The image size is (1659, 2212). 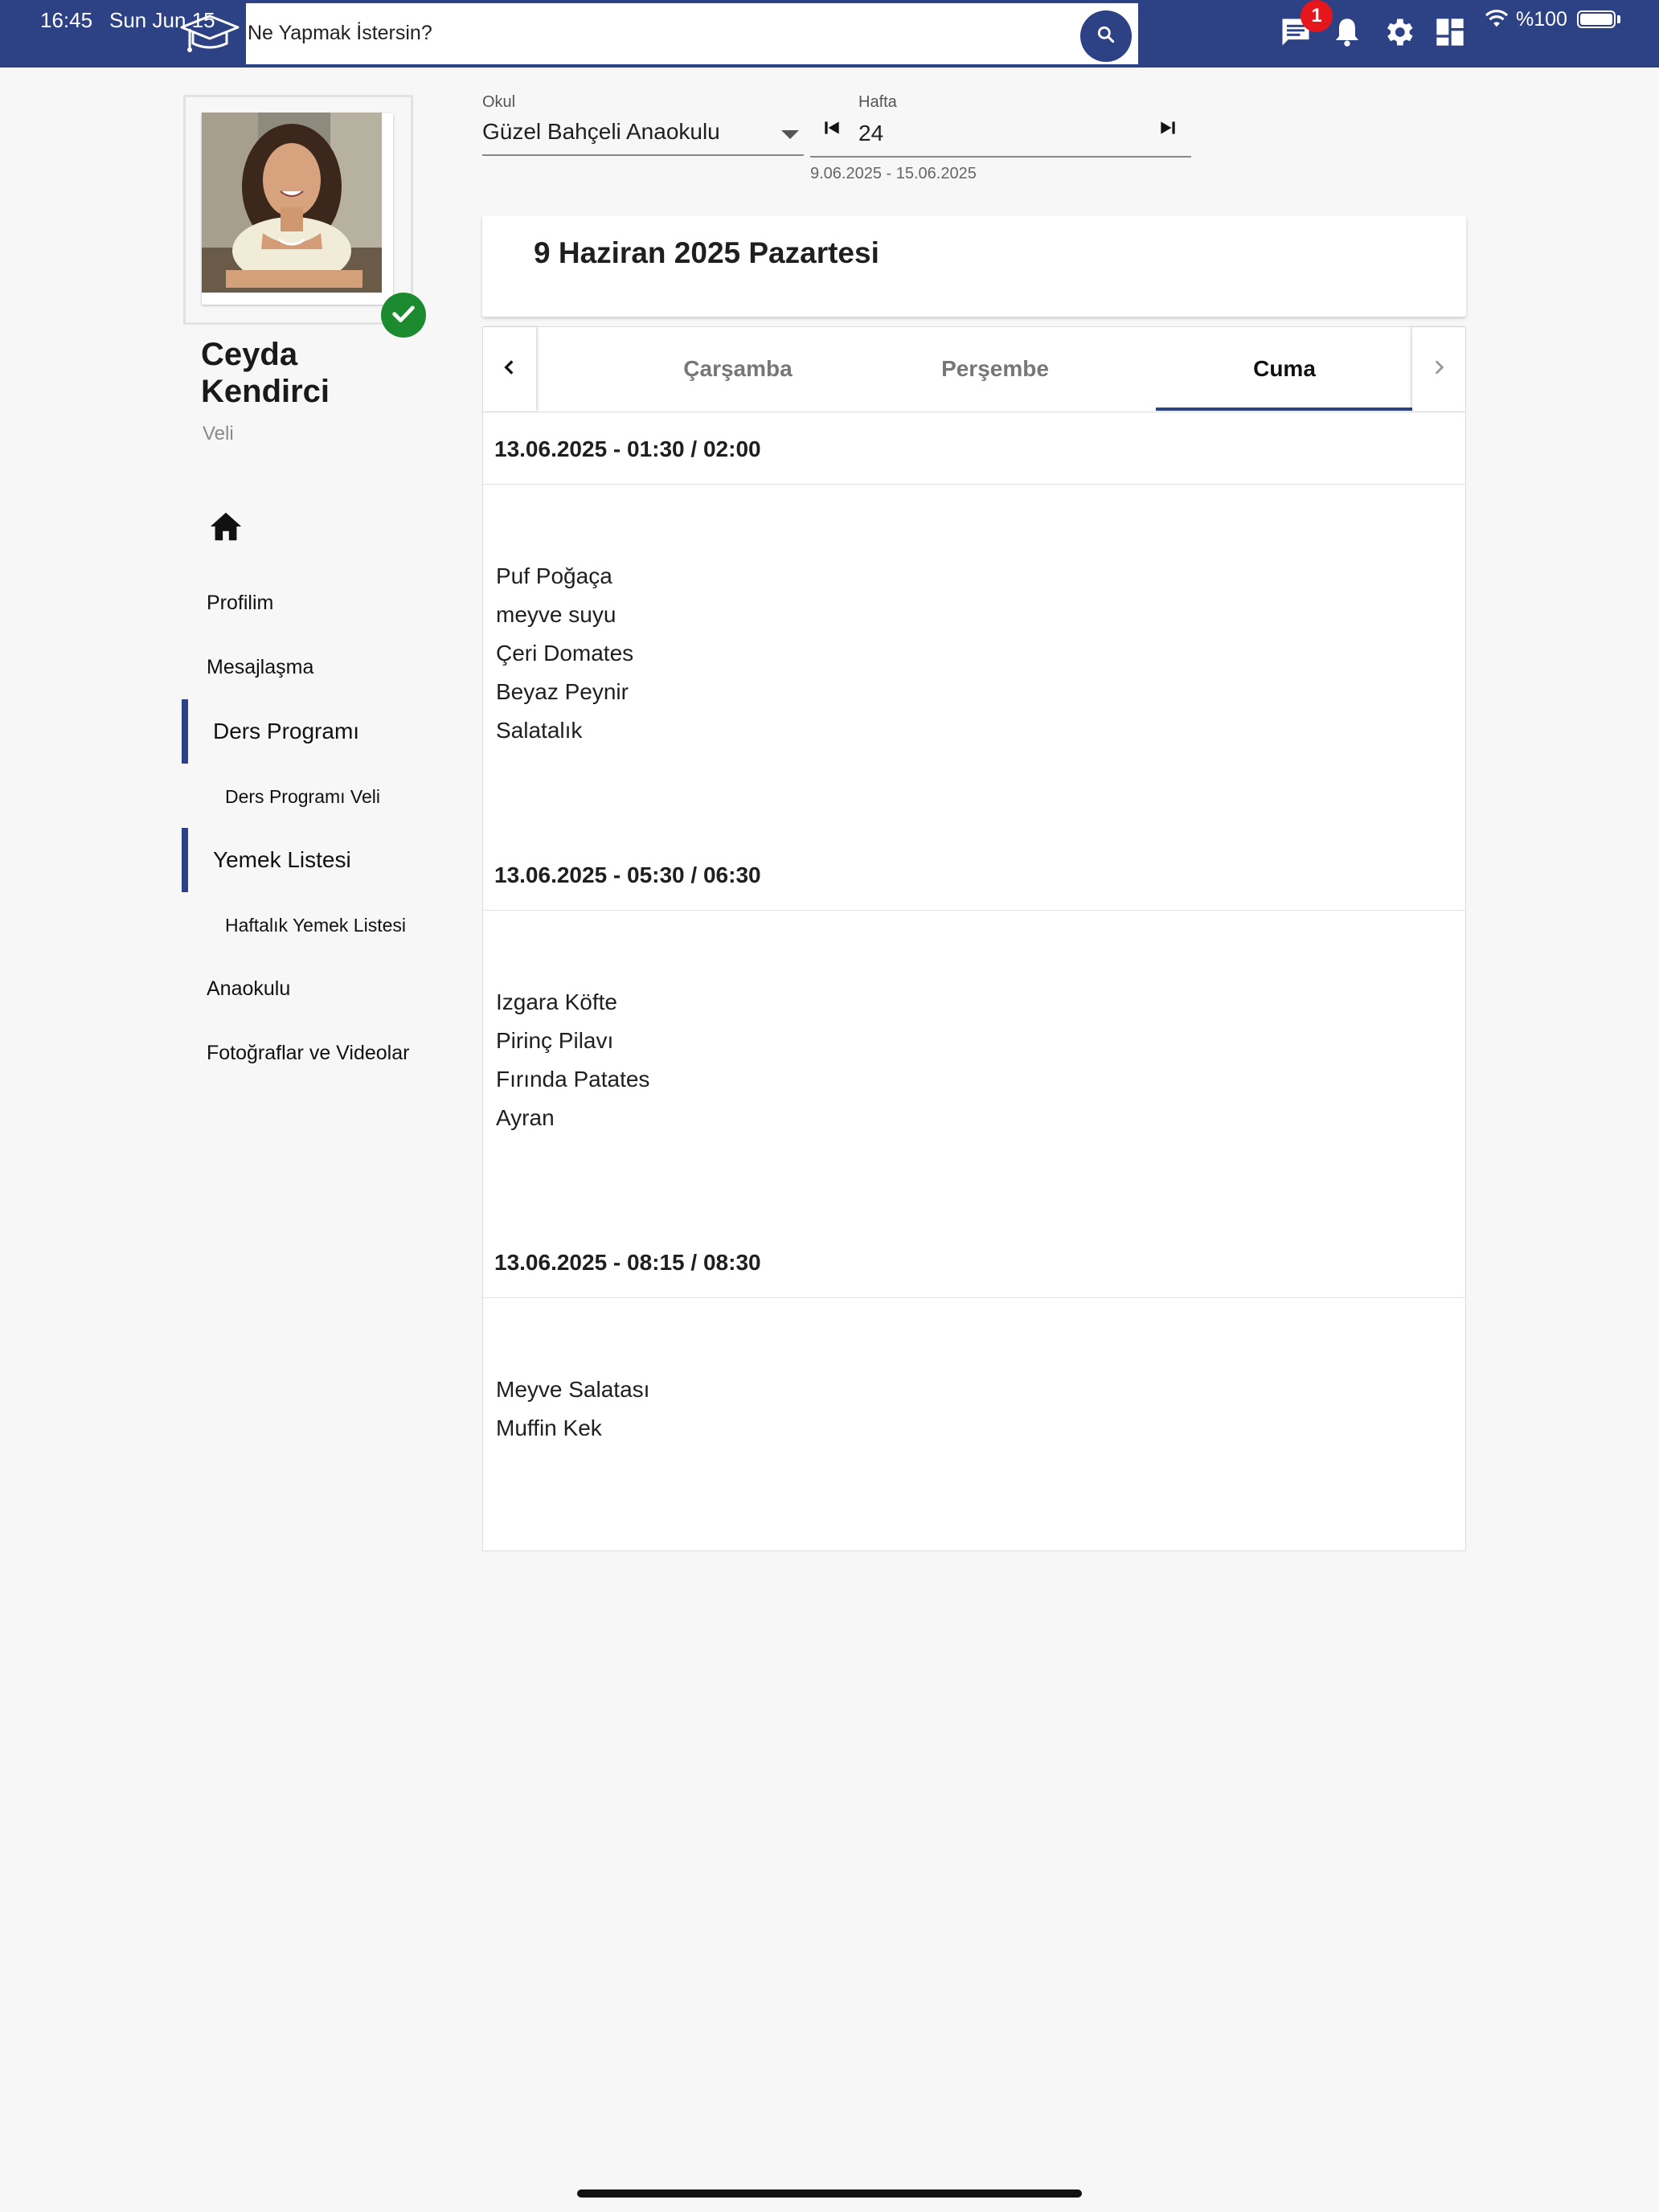 I want to click on skip-next-icon, so click(x=1167, y=129).